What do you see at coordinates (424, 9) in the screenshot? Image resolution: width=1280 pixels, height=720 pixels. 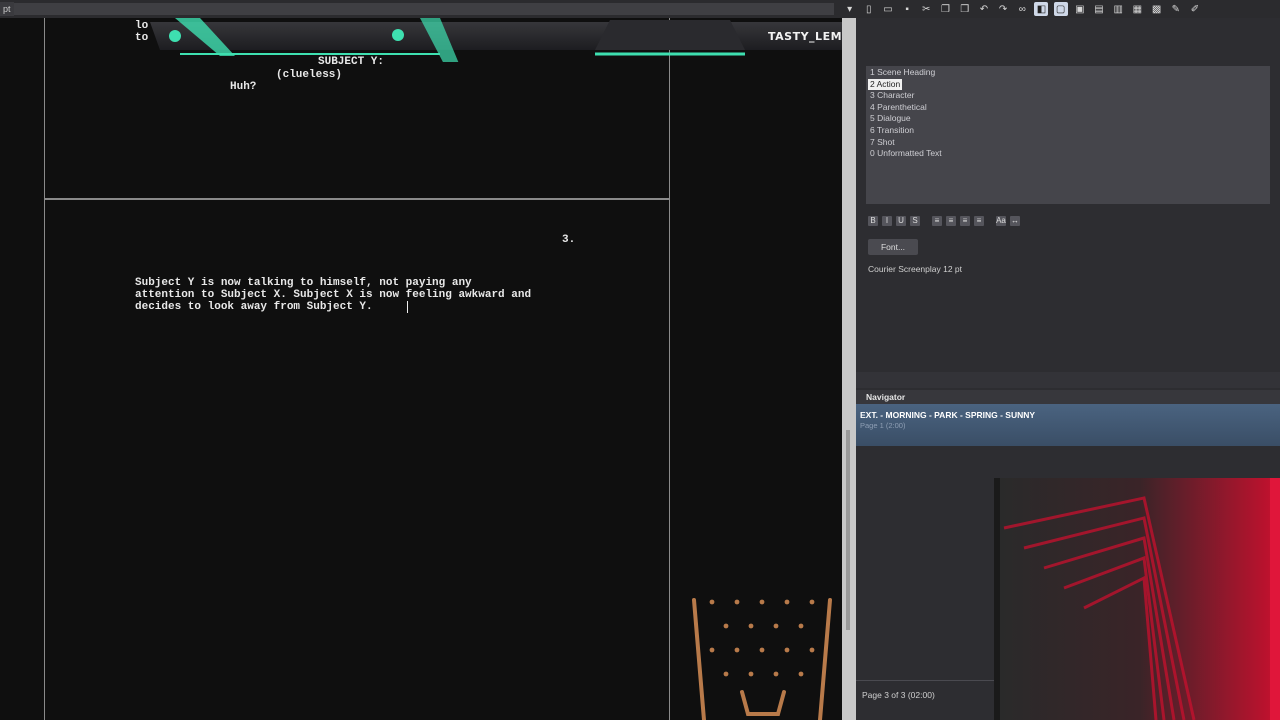 I see `menu-strip` at bounding box center [424, 9].